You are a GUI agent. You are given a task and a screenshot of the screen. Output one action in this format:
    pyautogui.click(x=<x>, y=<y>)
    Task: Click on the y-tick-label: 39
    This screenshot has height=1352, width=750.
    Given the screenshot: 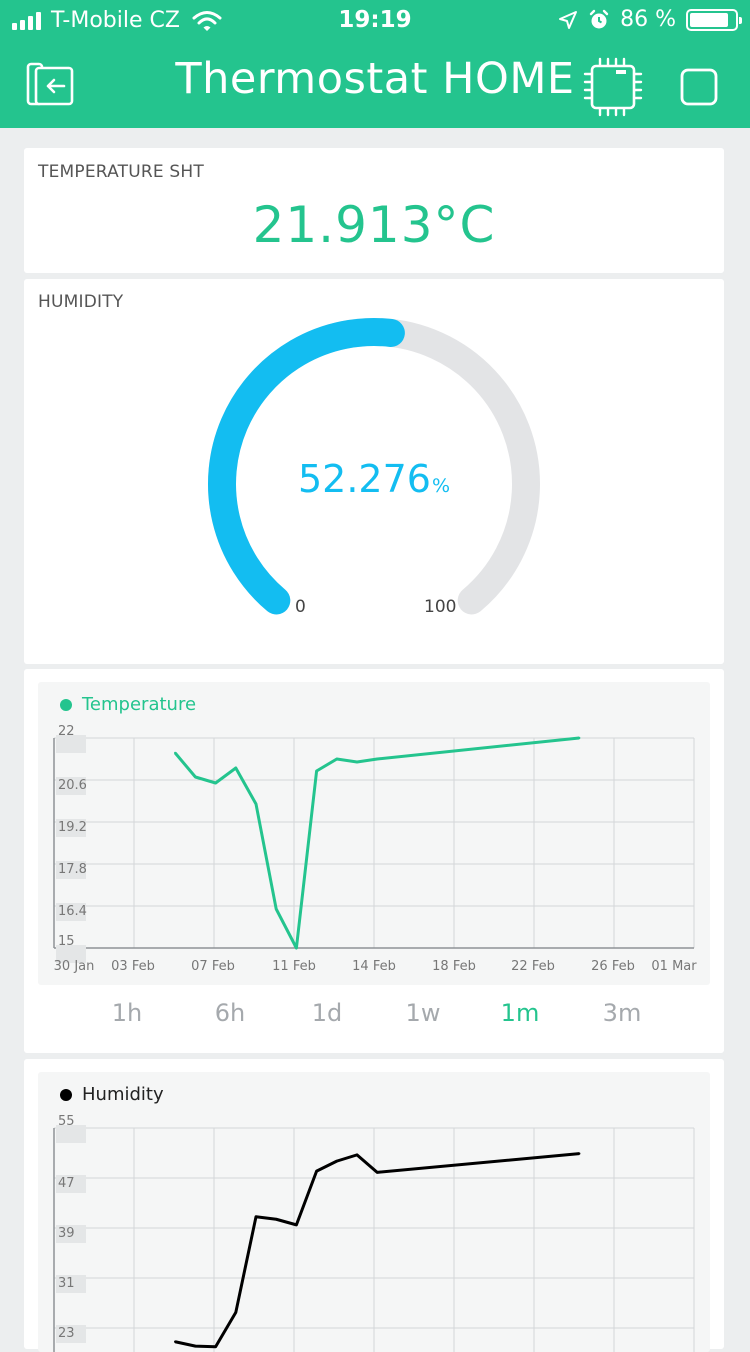 What is the action you would take?
    pyautogui.click(x=66, y=1233)
    